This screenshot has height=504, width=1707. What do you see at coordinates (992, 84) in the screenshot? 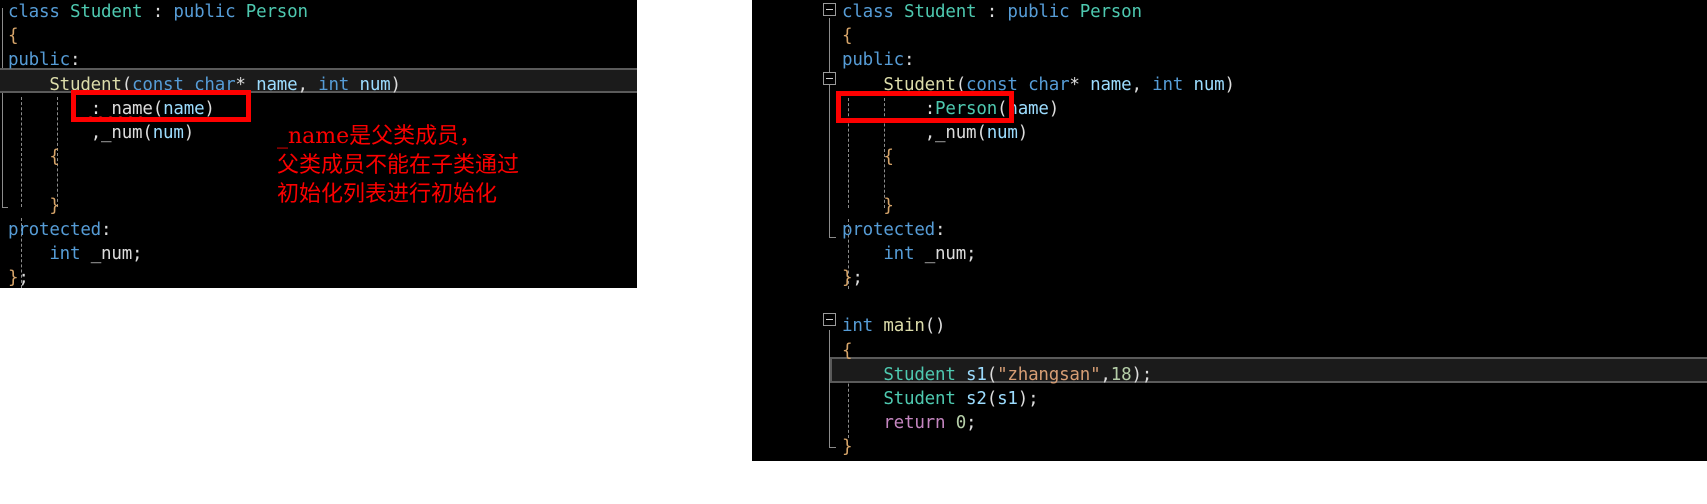
I see `code-token: const` at bounding box center [992, 84].